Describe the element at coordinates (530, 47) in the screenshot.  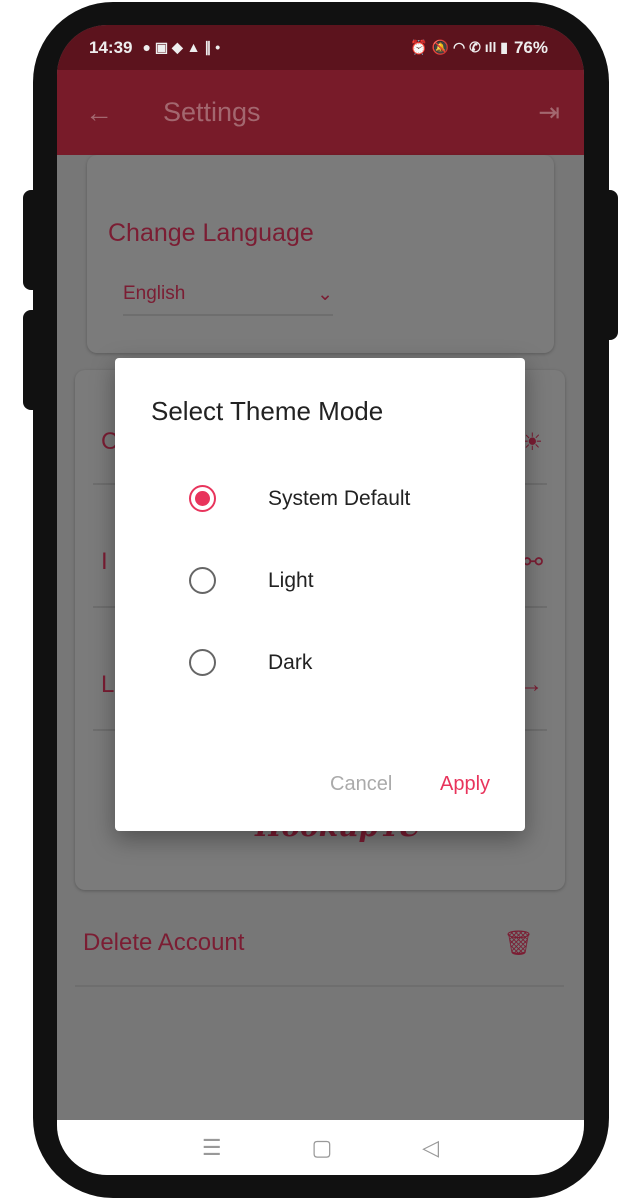
I see `battery-percent: 76%` at that location.